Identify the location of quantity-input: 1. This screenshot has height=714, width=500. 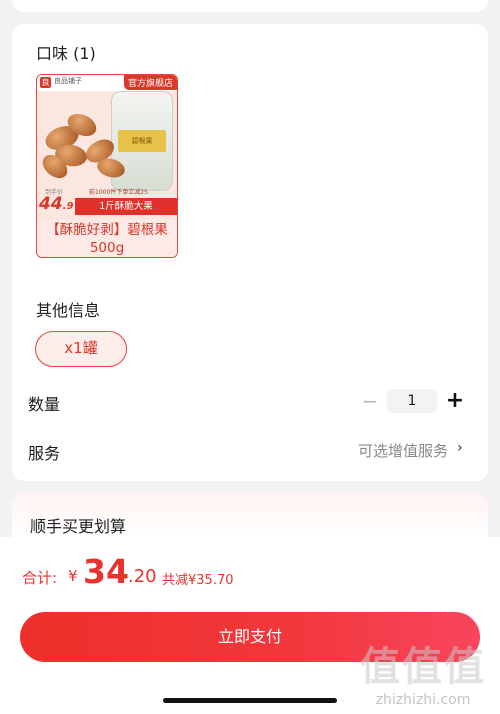
(412, 401).